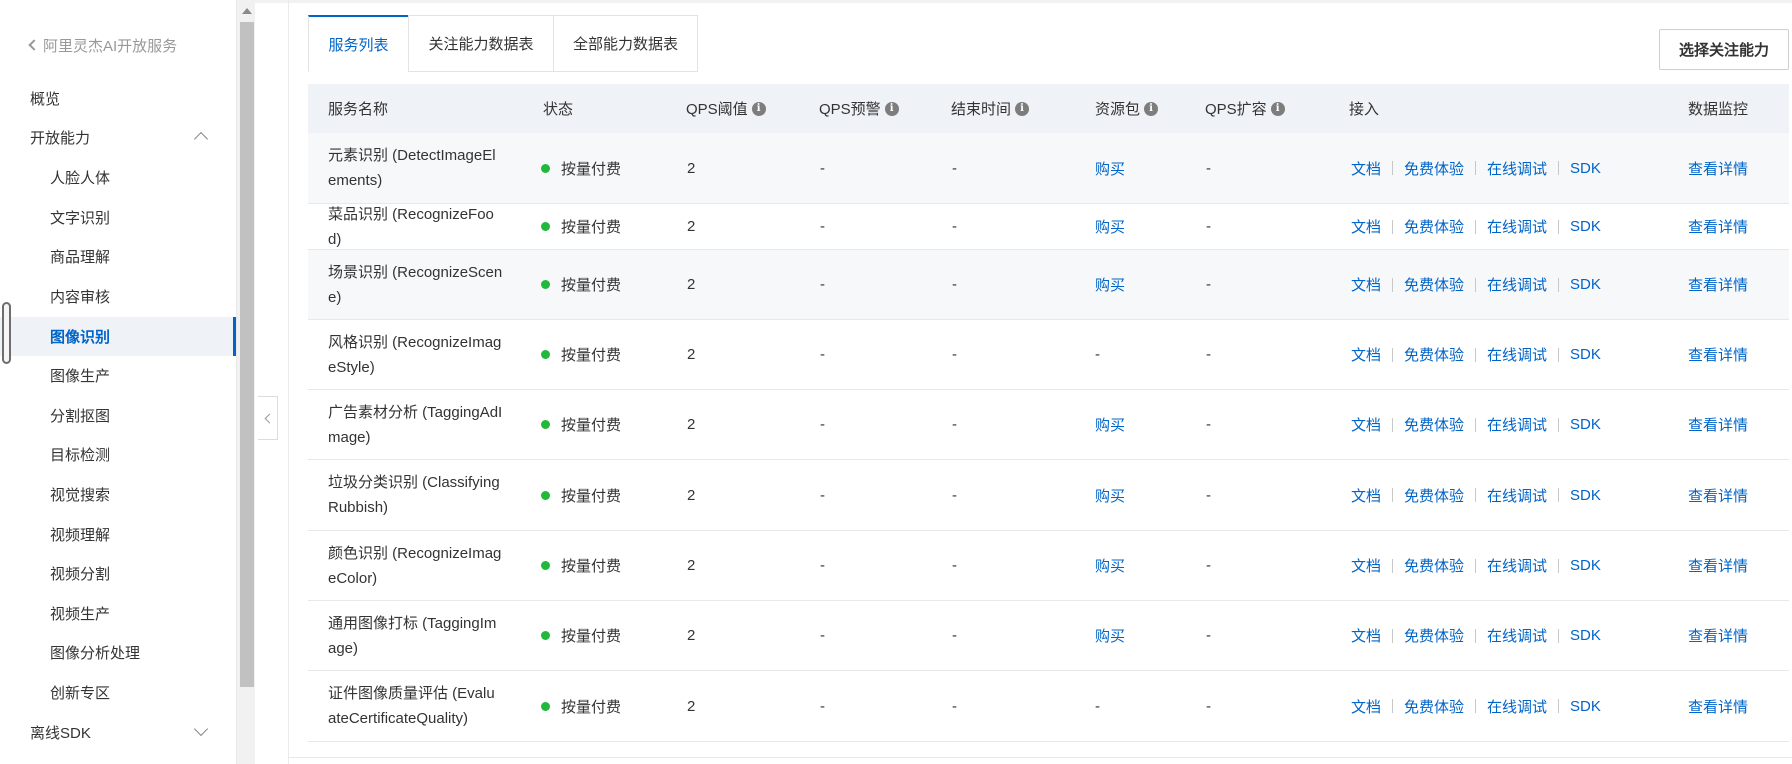  What do you see at coordinates (118, 652) in the screenshot?
I see `sidebar-item: 图像分析处理` at bounding box center [118, 652].